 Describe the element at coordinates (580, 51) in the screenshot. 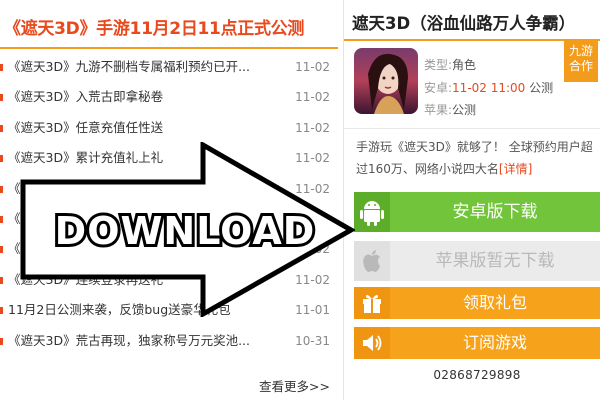

I see `badge-line: 九游` at that location.